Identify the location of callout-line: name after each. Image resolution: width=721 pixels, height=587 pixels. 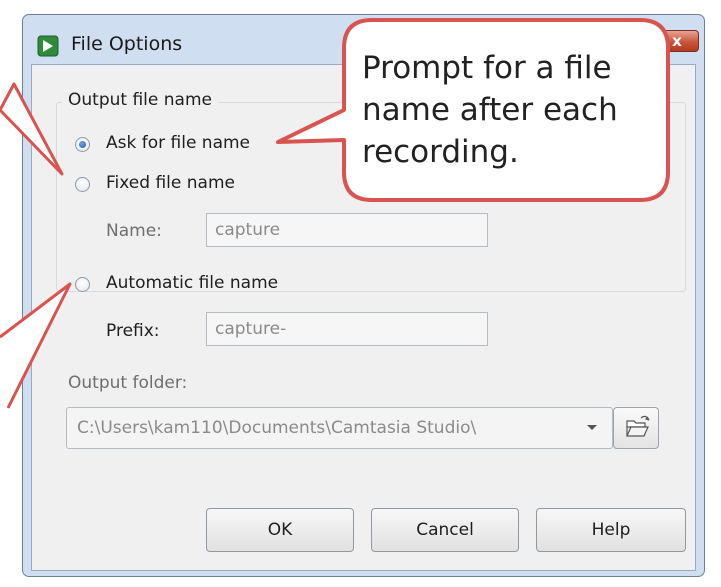
(490, 110).